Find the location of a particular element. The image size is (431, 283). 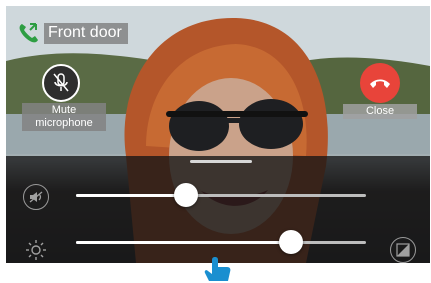

tap-hand-icon is located at coordinates (217, 269).